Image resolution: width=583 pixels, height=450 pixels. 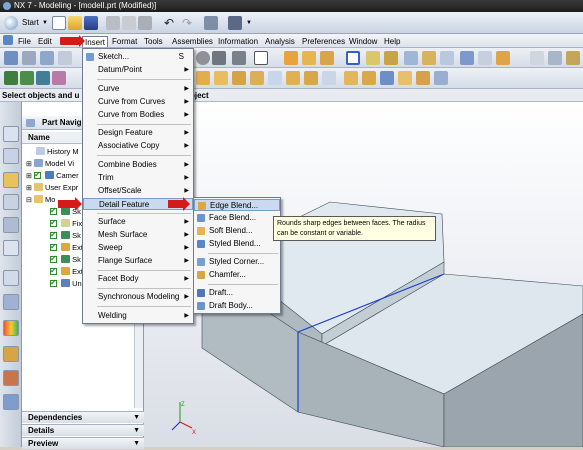 I want to click on manufacturing-wizards-tab-icon, so click(x=11, y=354).